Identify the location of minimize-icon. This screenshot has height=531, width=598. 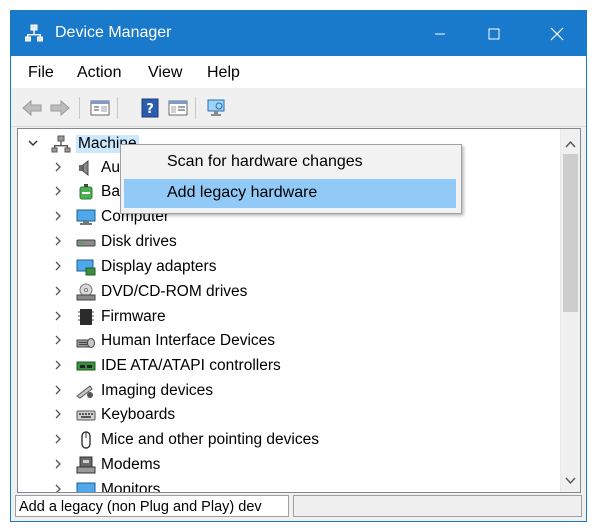
(440, 33).